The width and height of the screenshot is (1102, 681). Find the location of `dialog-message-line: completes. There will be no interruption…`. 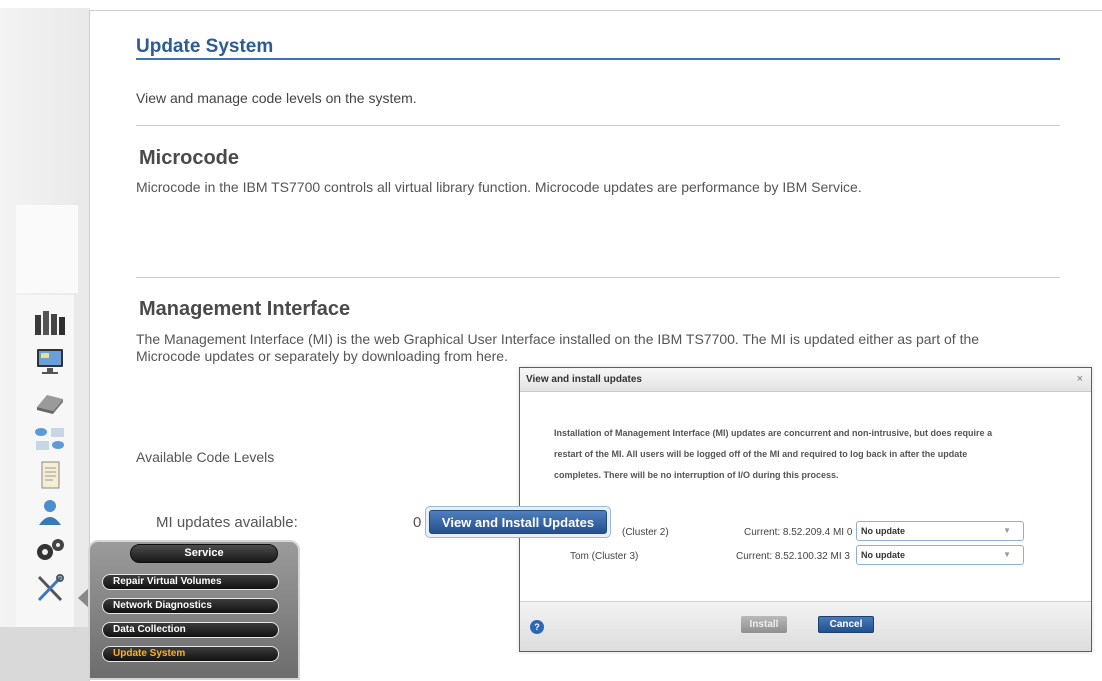

dialog-message-line: completes. There will be no interruption… is located at coordinates (696, 475).